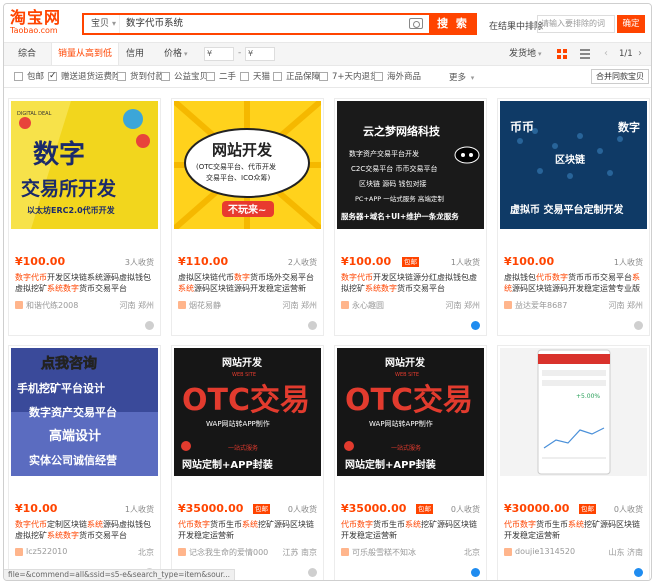 The height and width of the screenshot is (584, 655). What do you see at coordinates (84, 165) in the screenshot?
I see `product-image: DIGITAL DEAL 数字 交易所开发 以太坊ERC2.0代币开发` at bounding box center [84, 165].